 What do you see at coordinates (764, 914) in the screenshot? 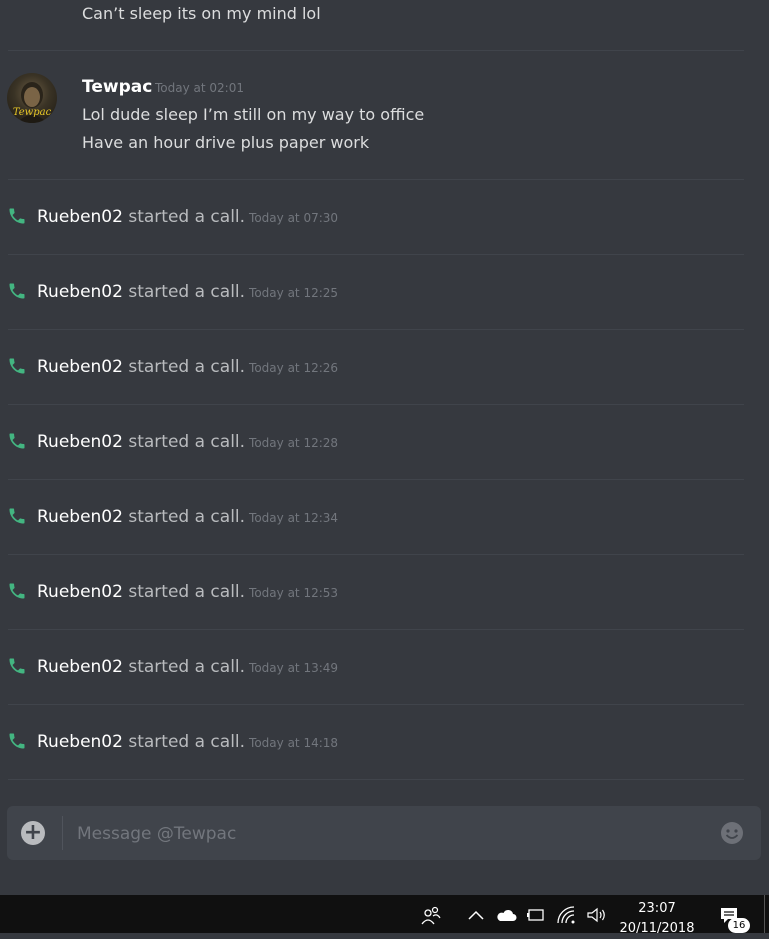
I see `show-desktop-button` at bounding box center [764, 914].